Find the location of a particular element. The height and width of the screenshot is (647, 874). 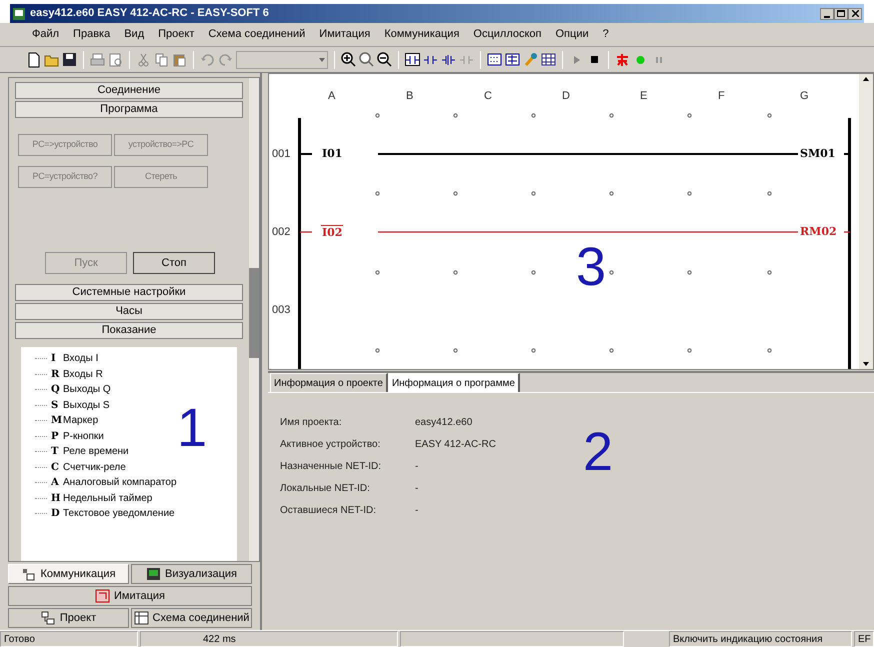

printer-icon is located at coordinates (97, 60).